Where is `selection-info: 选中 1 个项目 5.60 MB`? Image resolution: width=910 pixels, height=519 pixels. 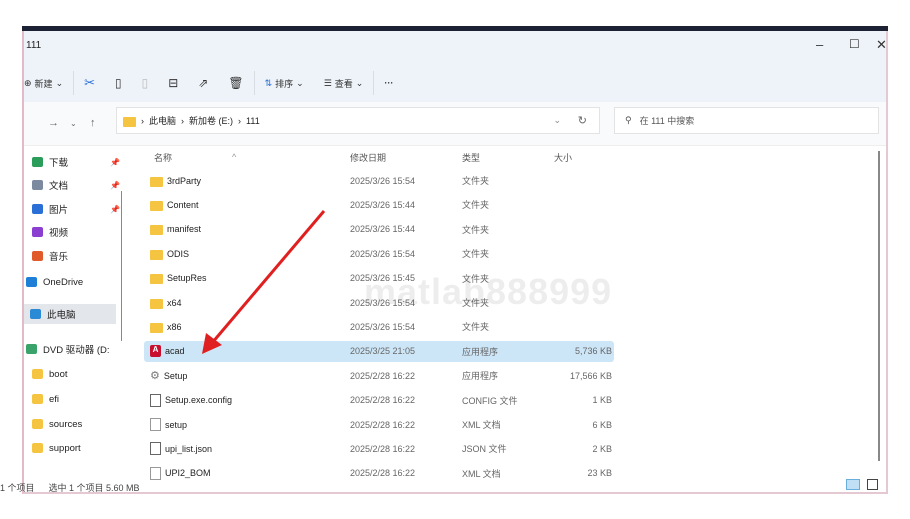
selection-info: 选中 1 个项目 5.60 MB is located at coordinates (94, 488).